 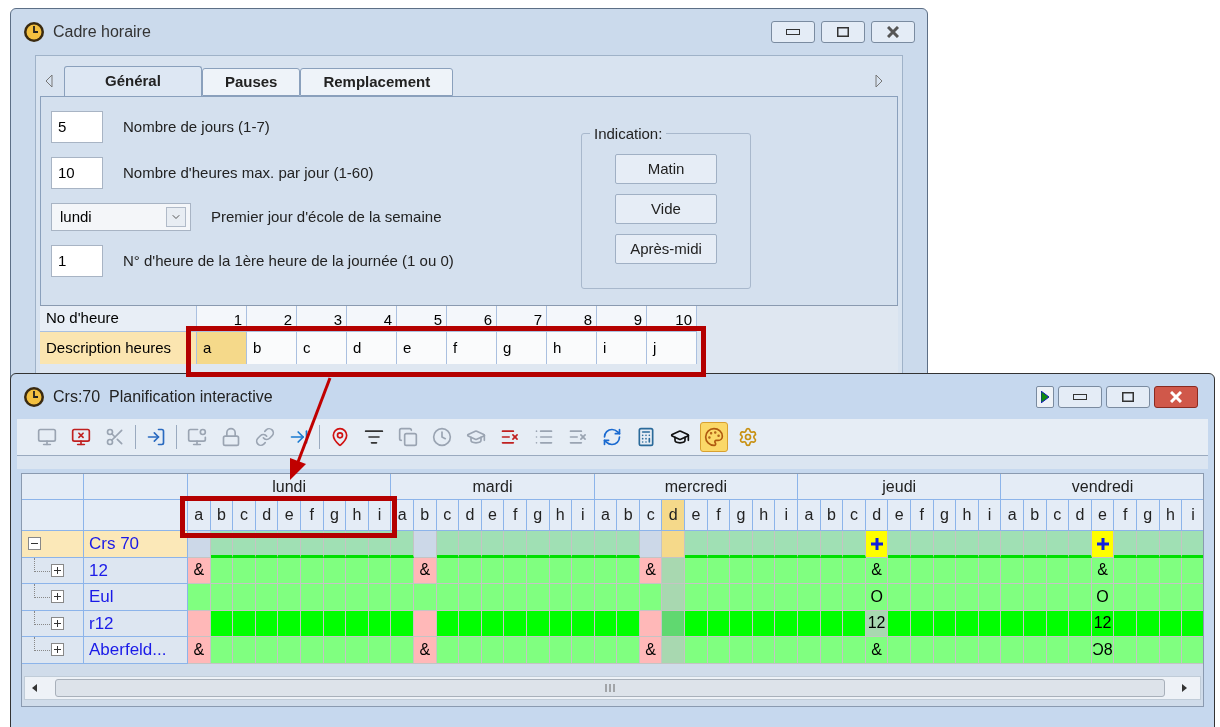 What do you see at coordinates (77, 261) in the screenshot?
I see `number-field: 1` at bounding box center [77, 261].